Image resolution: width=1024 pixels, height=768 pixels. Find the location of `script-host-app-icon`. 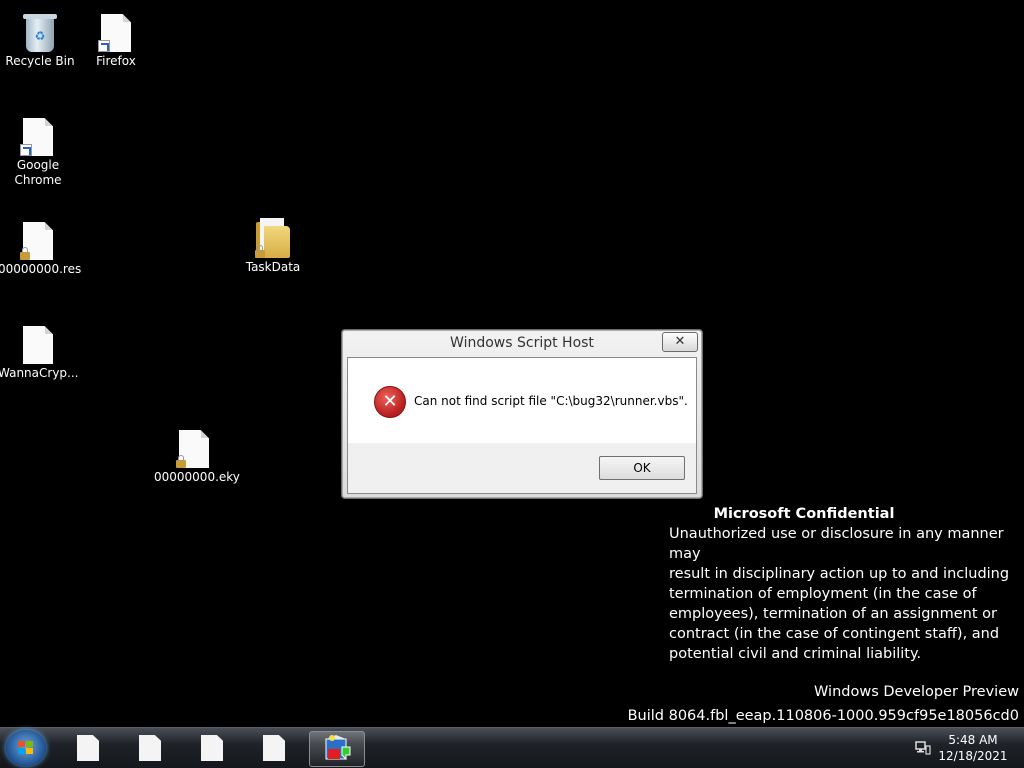

script-host-app-icon is located at coordinates (337, 749).